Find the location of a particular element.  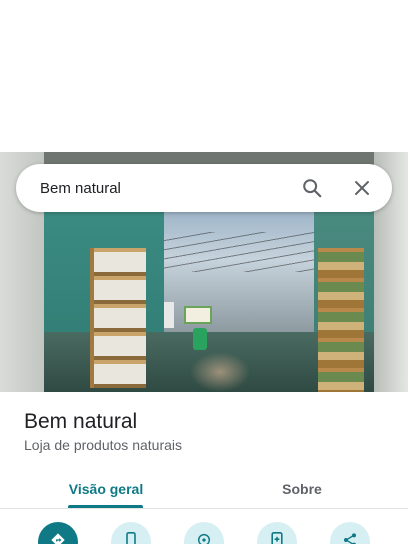

photo-shelf-left is located at coordinates (118, 318).